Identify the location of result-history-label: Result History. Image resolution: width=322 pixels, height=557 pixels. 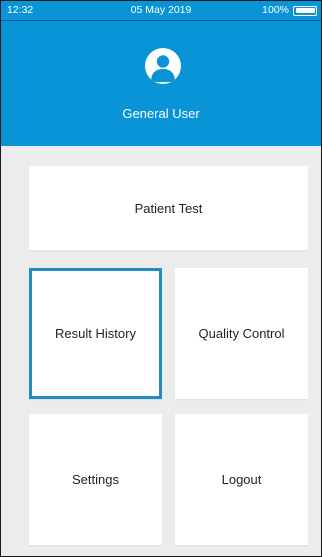
(95, 333).